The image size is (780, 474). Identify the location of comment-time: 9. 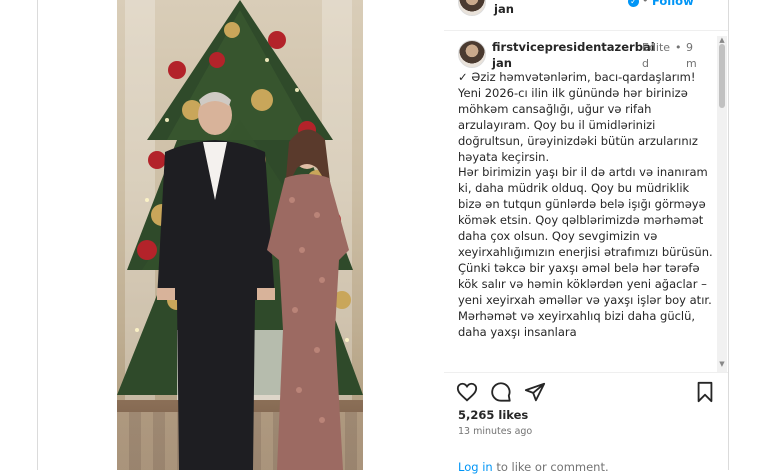
(689, 47).